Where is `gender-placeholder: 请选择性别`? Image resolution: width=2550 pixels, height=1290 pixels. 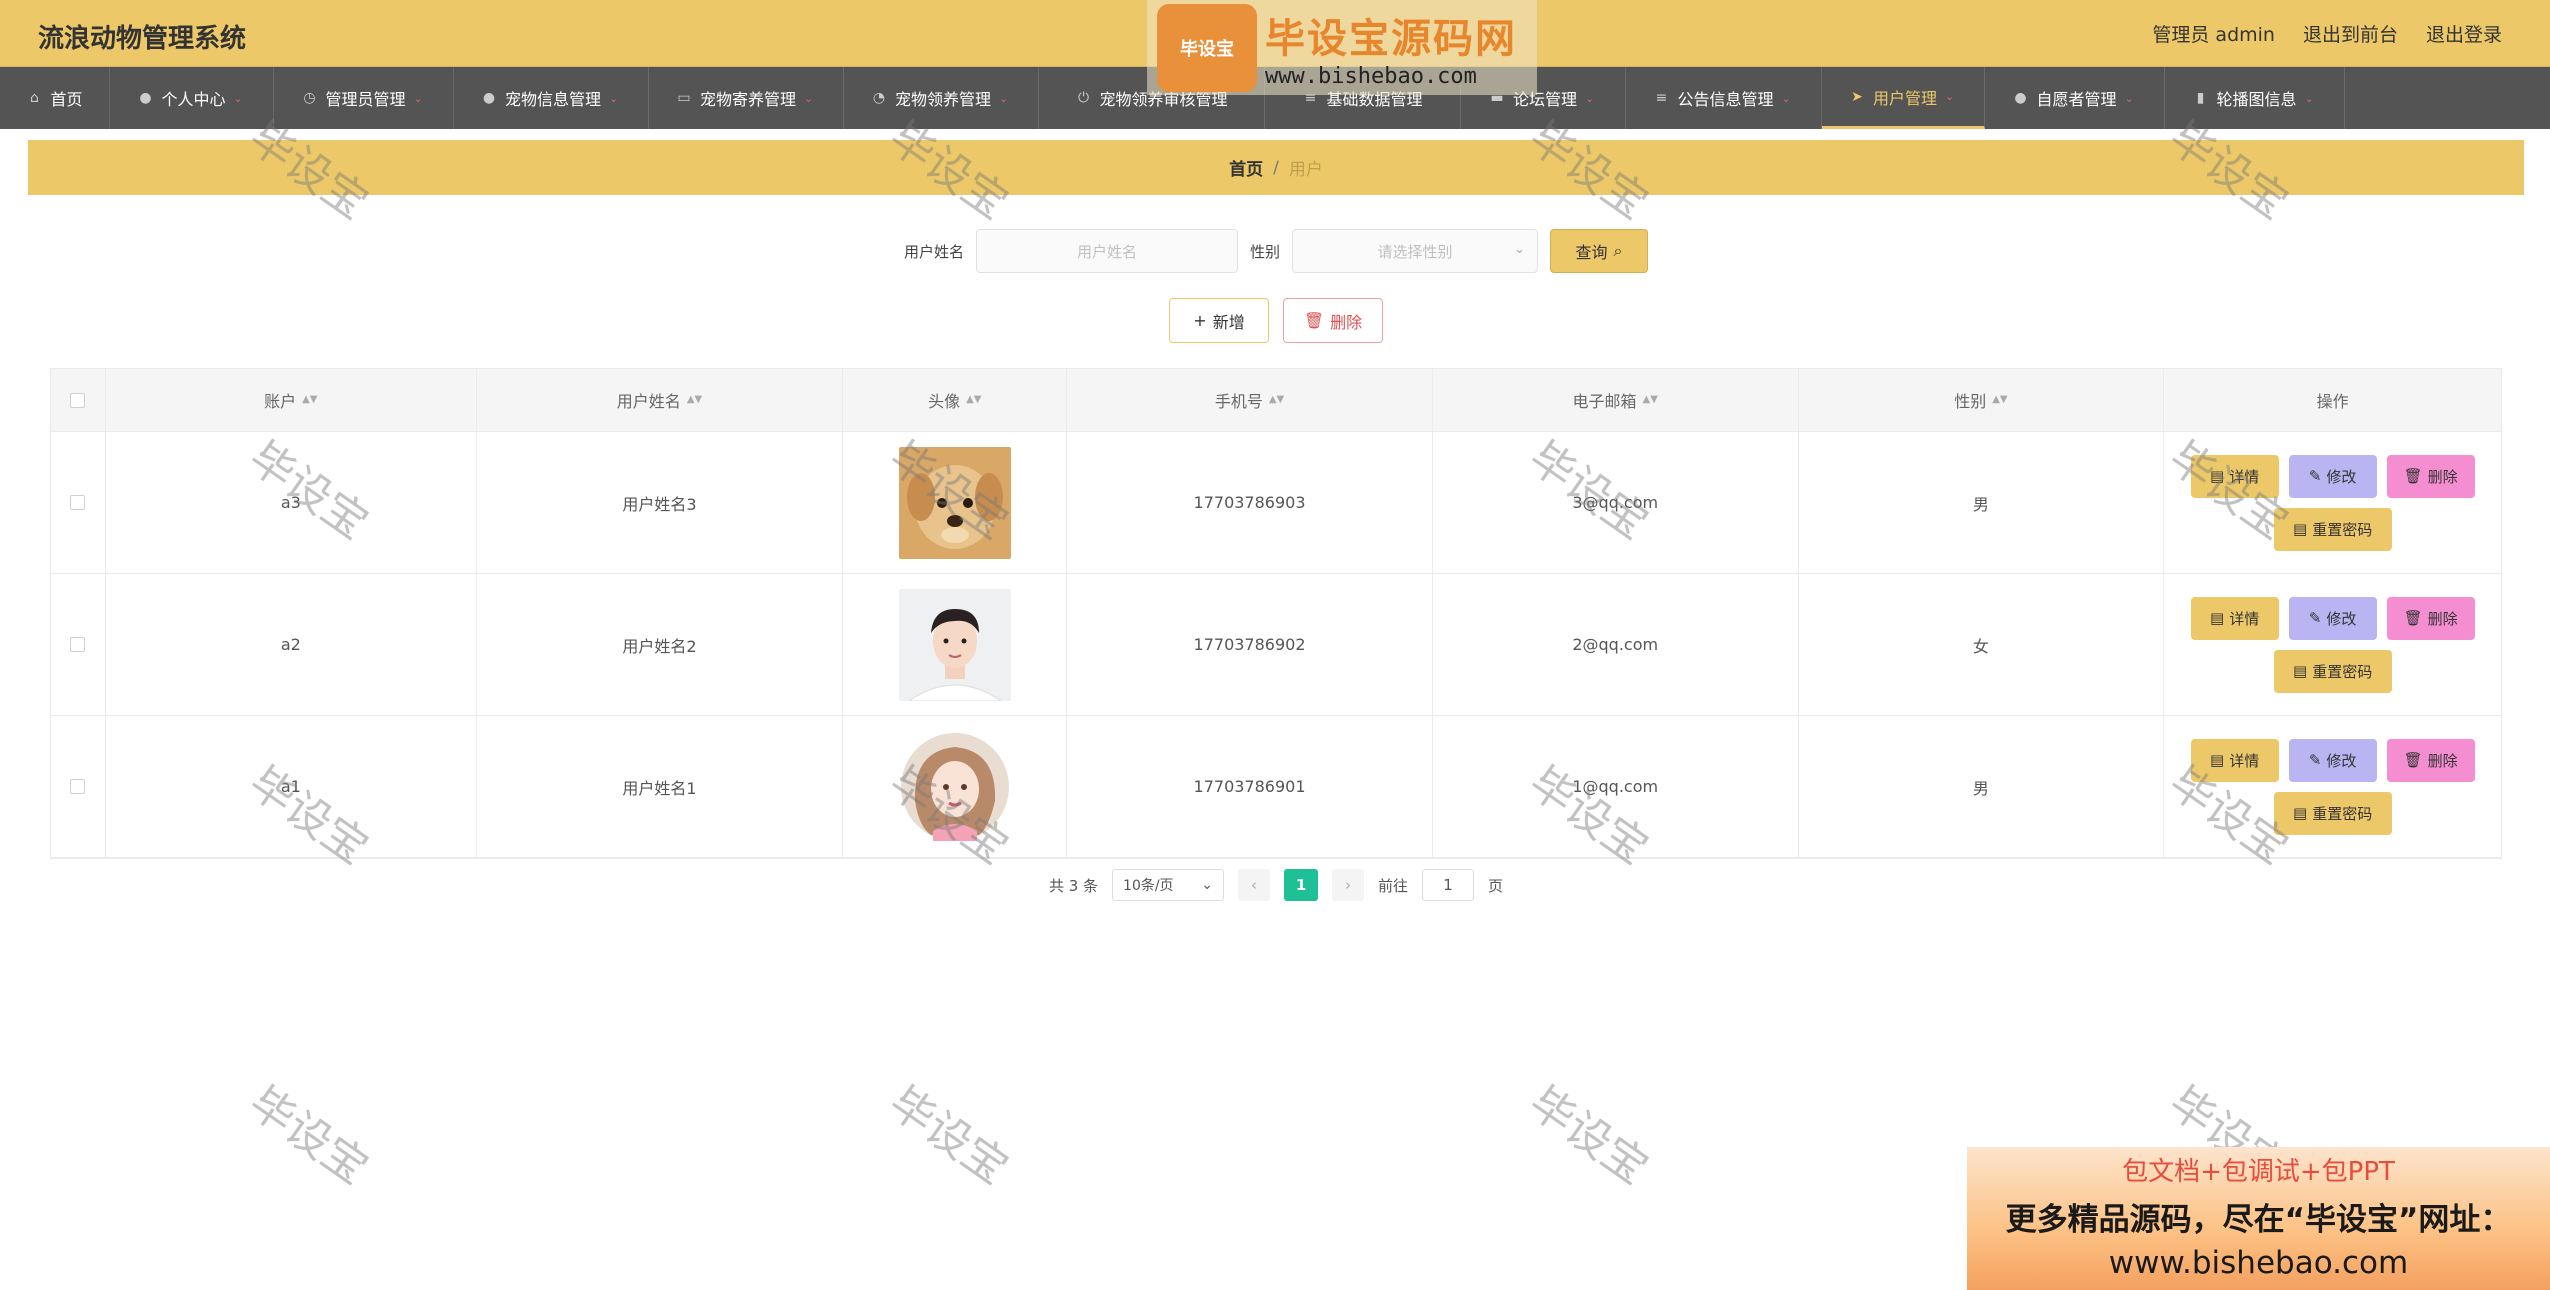
gender-placeholder: 请选择性别 is located at coordinates (1415, 251).